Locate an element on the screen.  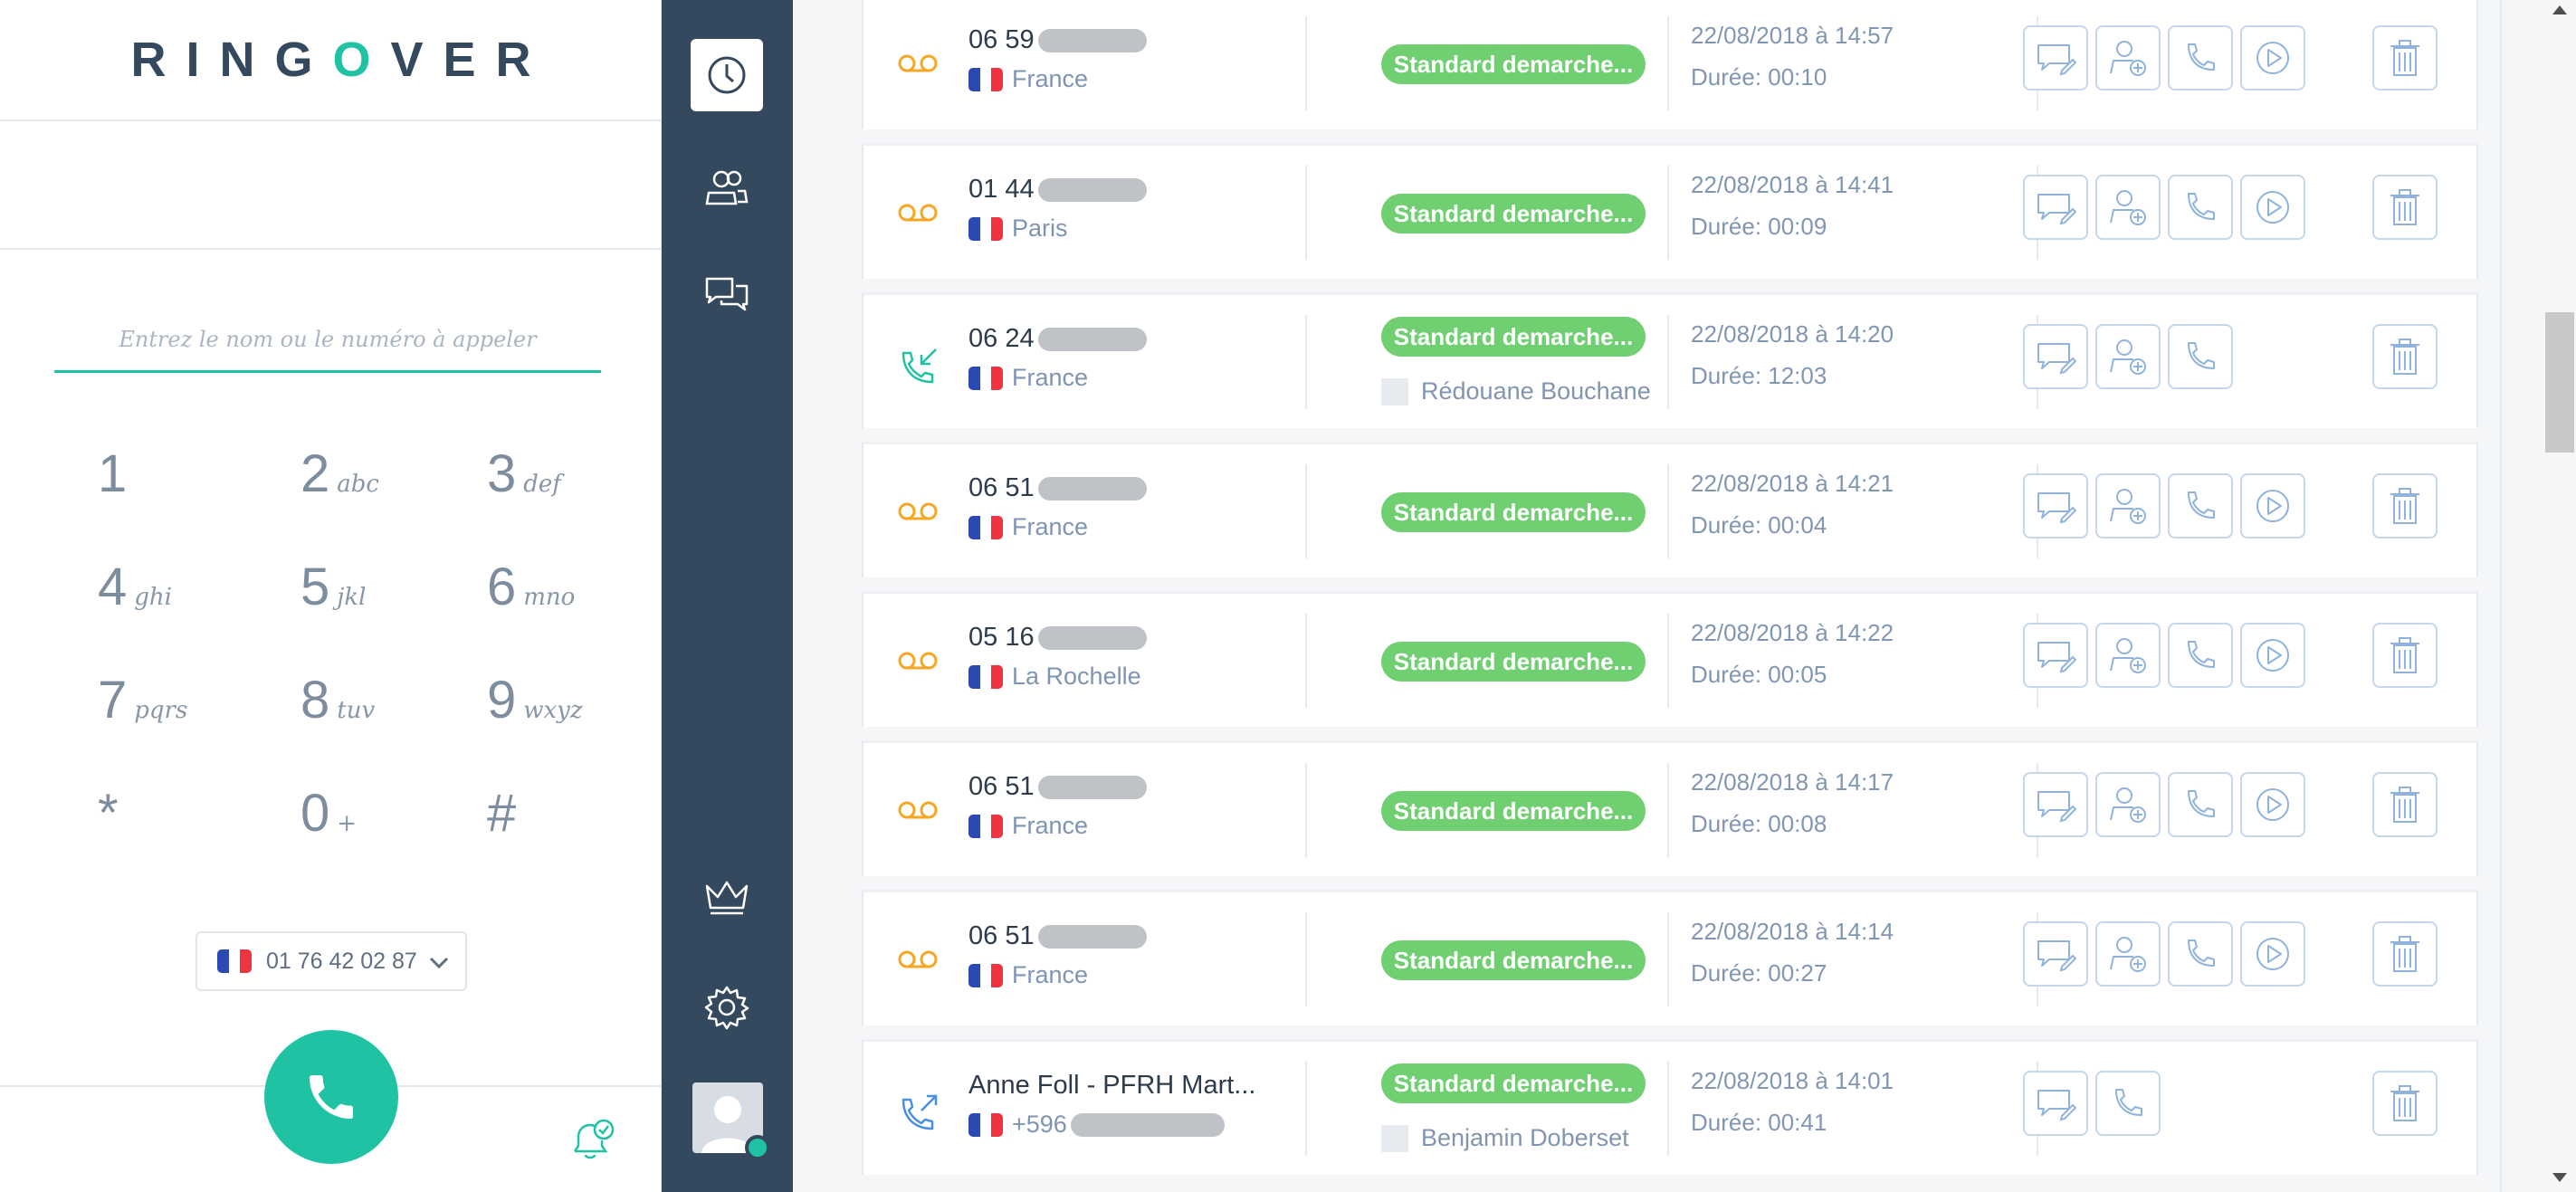
caller-number: 06 51 is located at coordinates (1058, 488).